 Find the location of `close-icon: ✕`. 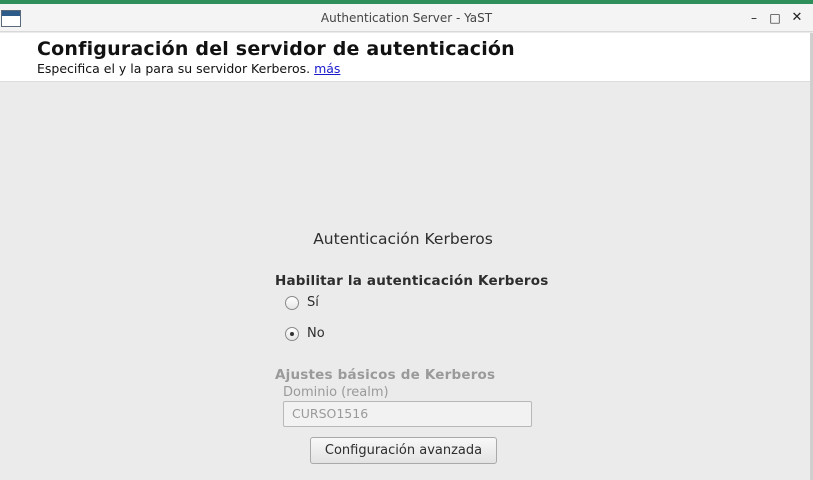

close-icon: ✕ is located at coordinates (797, 18).